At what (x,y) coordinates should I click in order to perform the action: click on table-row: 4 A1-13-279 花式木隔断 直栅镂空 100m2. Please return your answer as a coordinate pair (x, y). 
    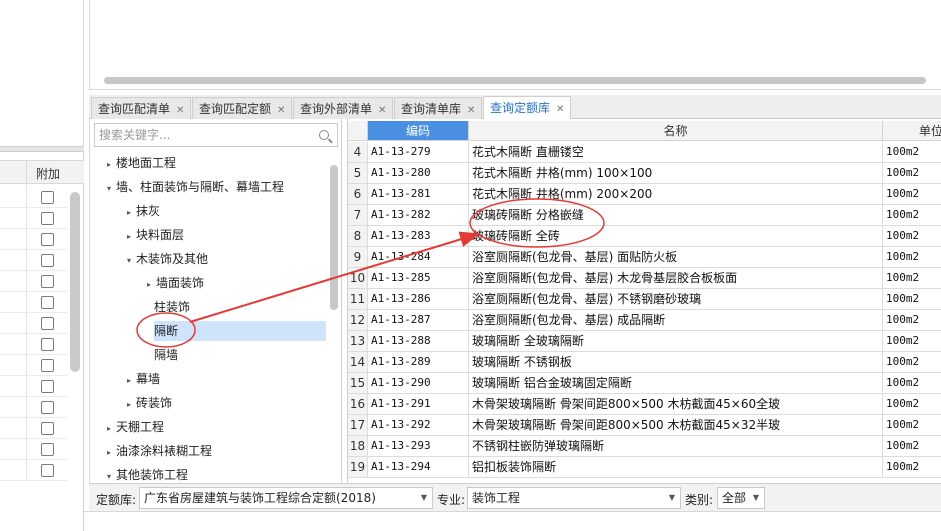
    Looking at the image, I should click on (644, 152).